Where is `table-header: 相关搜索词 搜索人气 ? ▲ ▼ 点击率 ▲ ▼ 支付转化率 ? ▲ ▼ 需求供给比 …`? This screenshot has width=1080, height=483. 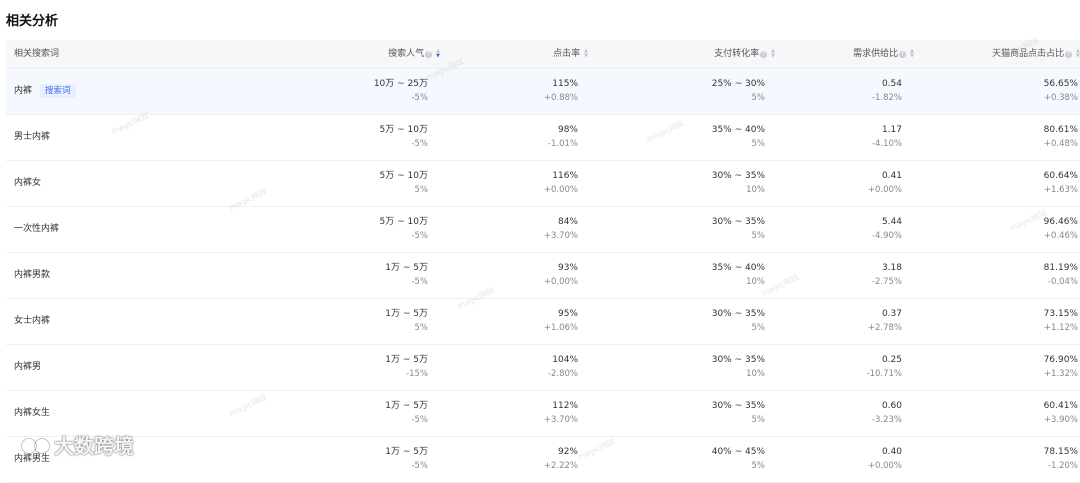 table-header: 相关搜索词 搜索人气 ? ▲ ▼ 点击率 ▲ ▼ 支付转化率 ? ▲ ▼ 需求供给比 … is located at coordinates (543, 54).